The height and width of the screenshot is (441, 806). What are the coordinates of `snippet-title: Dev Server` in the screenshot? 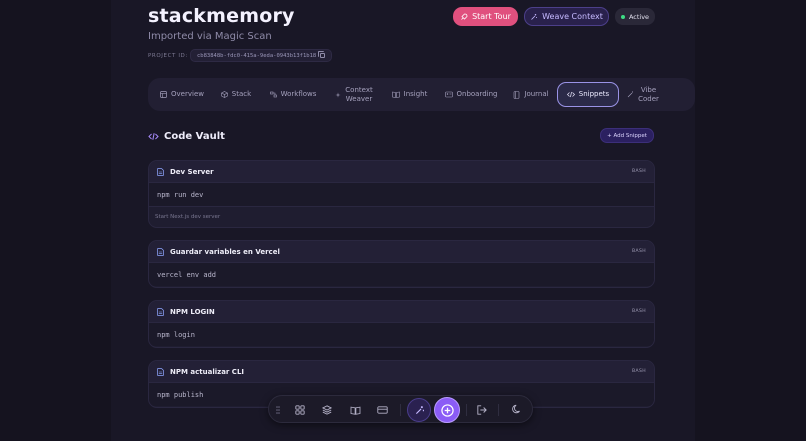 It's located at (192, 171).